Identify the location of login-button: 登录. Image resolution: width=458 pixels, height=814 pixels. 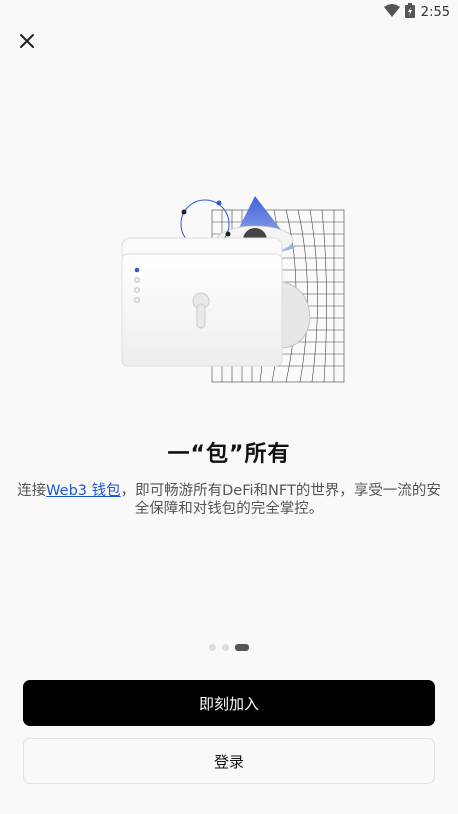
(229, 761).